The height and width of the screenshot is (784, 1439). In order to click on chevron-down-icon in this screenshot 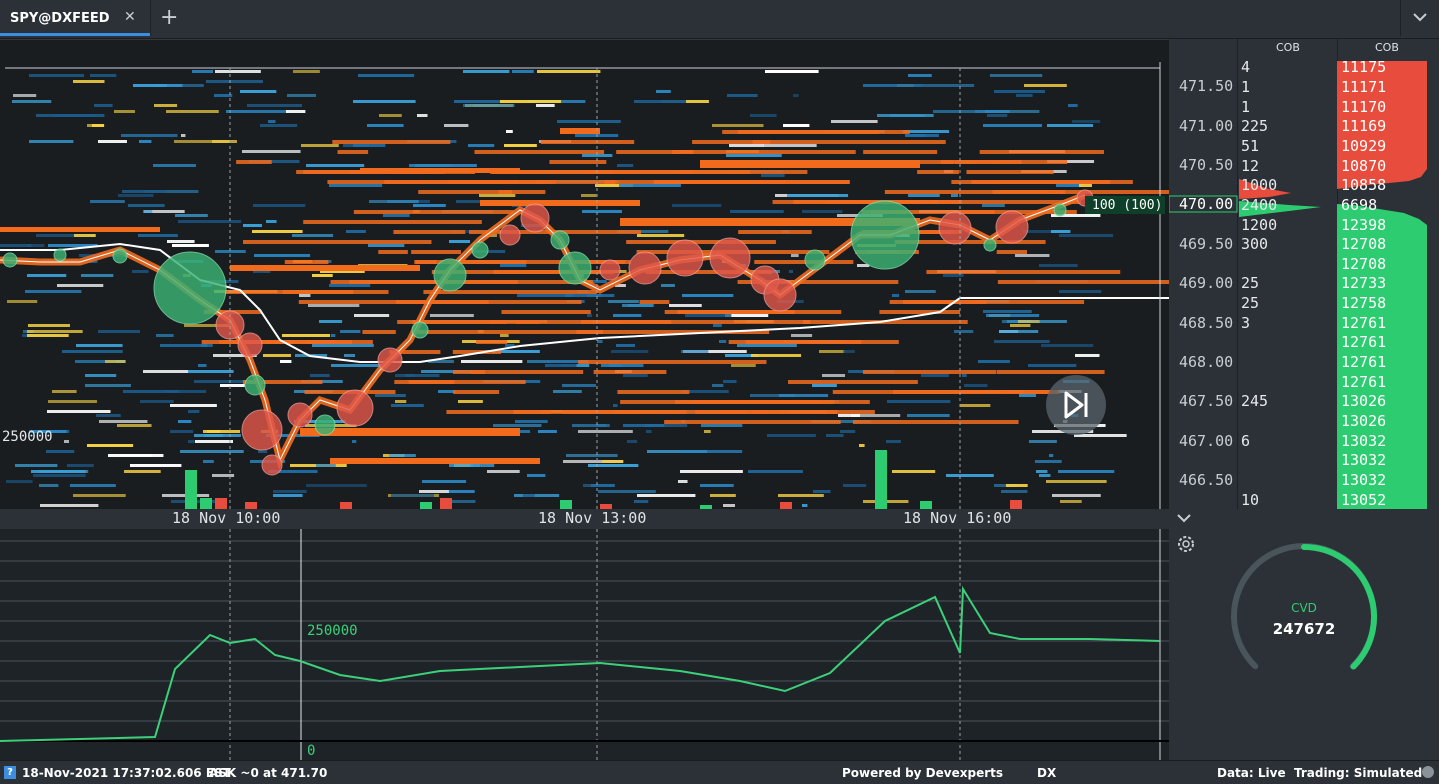, I will do `click(1184, 518)`.